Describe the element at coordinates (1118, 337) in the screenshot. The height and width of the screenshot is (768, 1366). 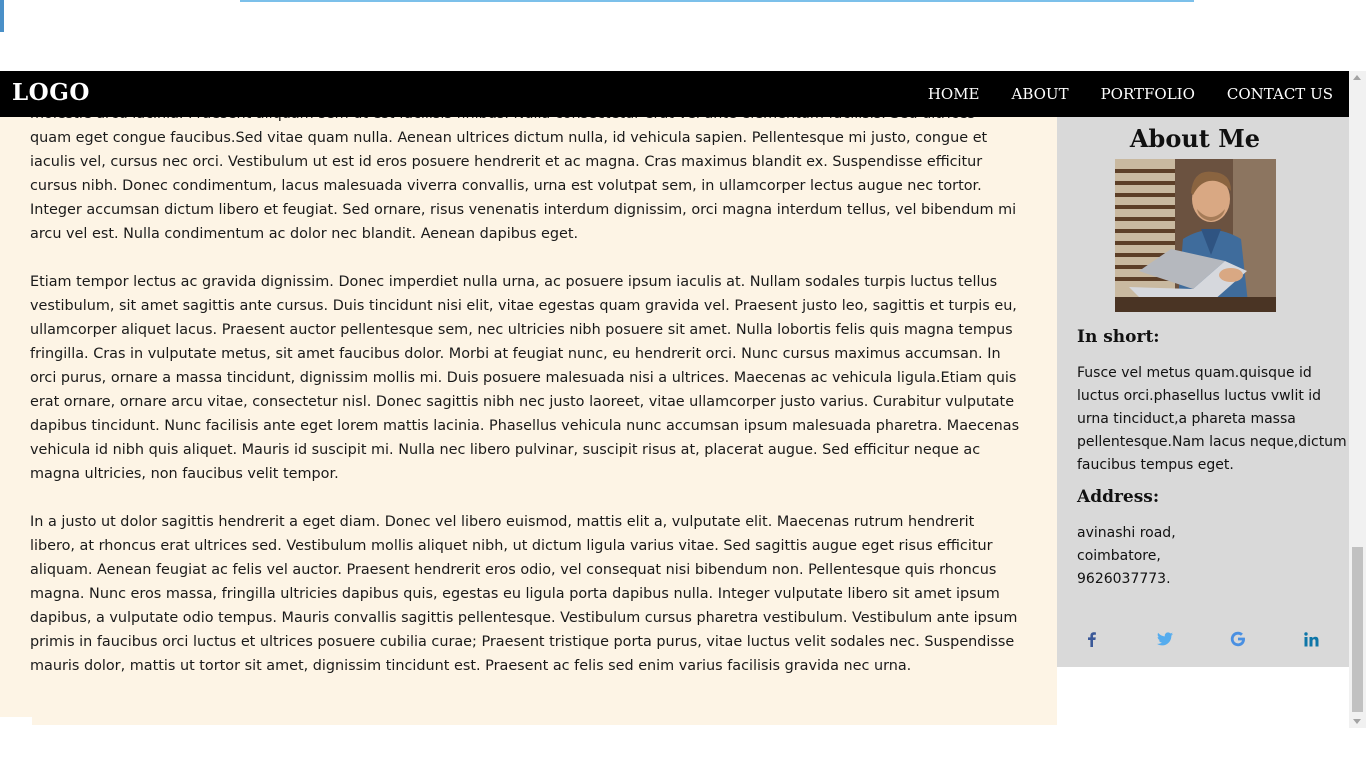
I see `in-short-heading: In short:` at that location.